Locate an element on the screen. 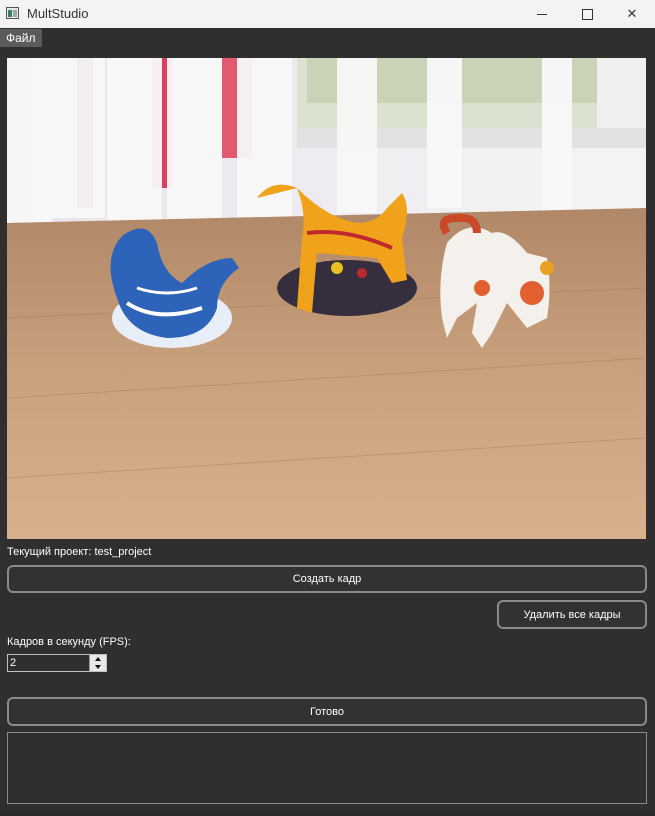 The height and width of the screenshot is (816, 655). current-project-label: Текущий проект: test_project is located at coordinates (79, 552).